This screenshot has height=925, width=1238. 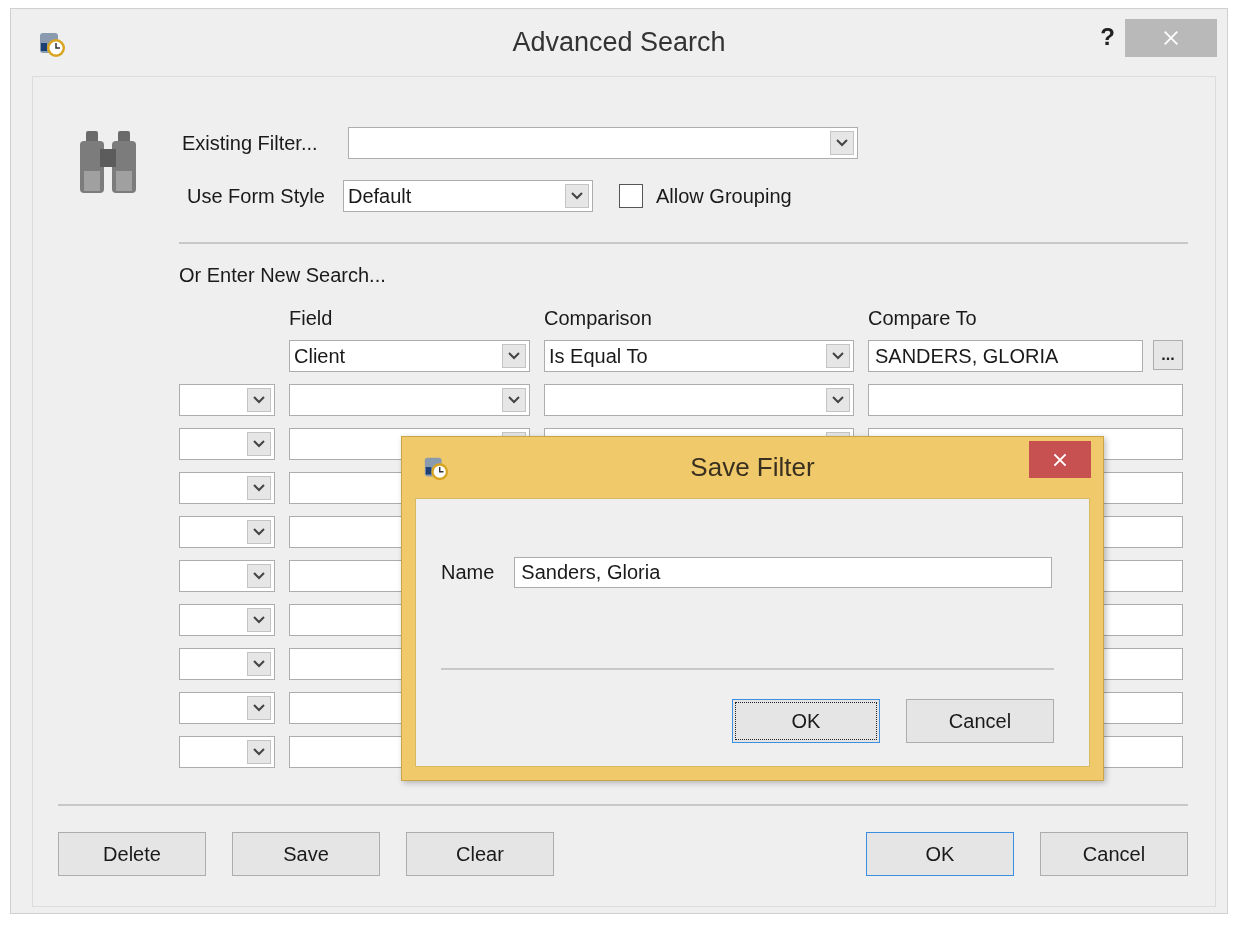 I want to click on column-header: Field, so click(x=311, y=318).